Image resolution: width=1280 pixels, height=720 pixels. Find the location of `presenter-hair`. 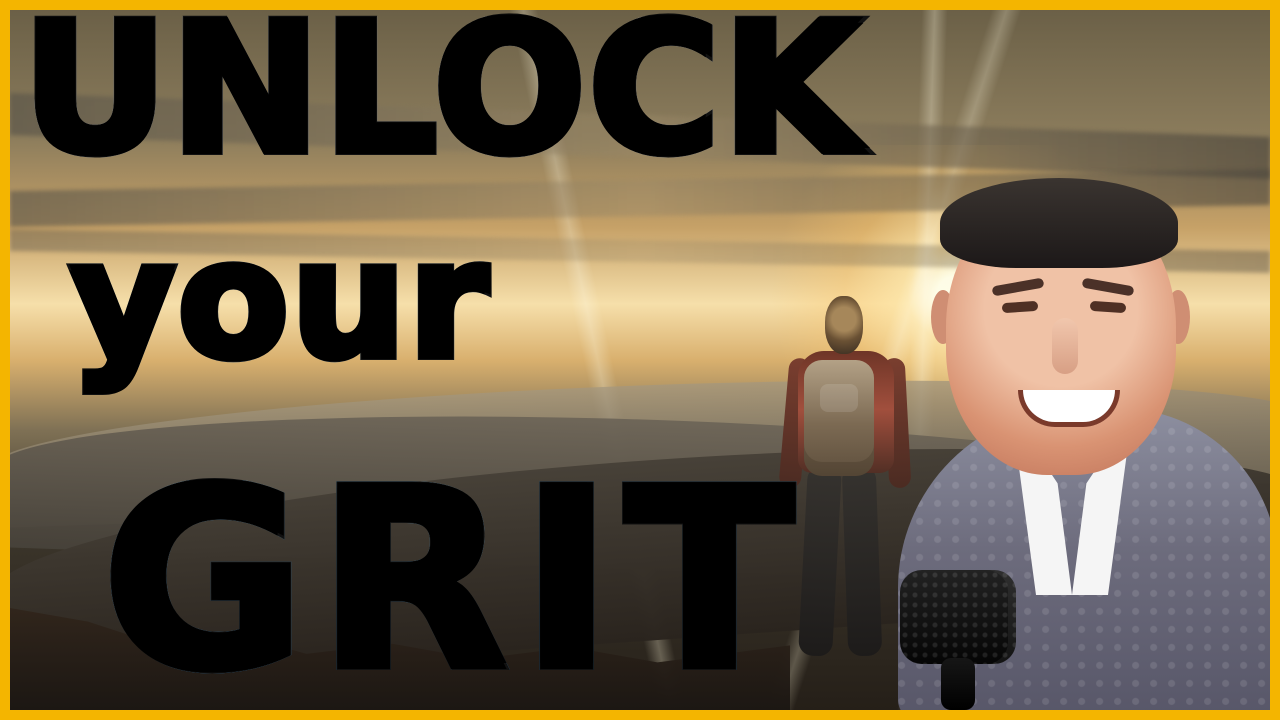

presenter-hair is located at coordinates (1059, 223).